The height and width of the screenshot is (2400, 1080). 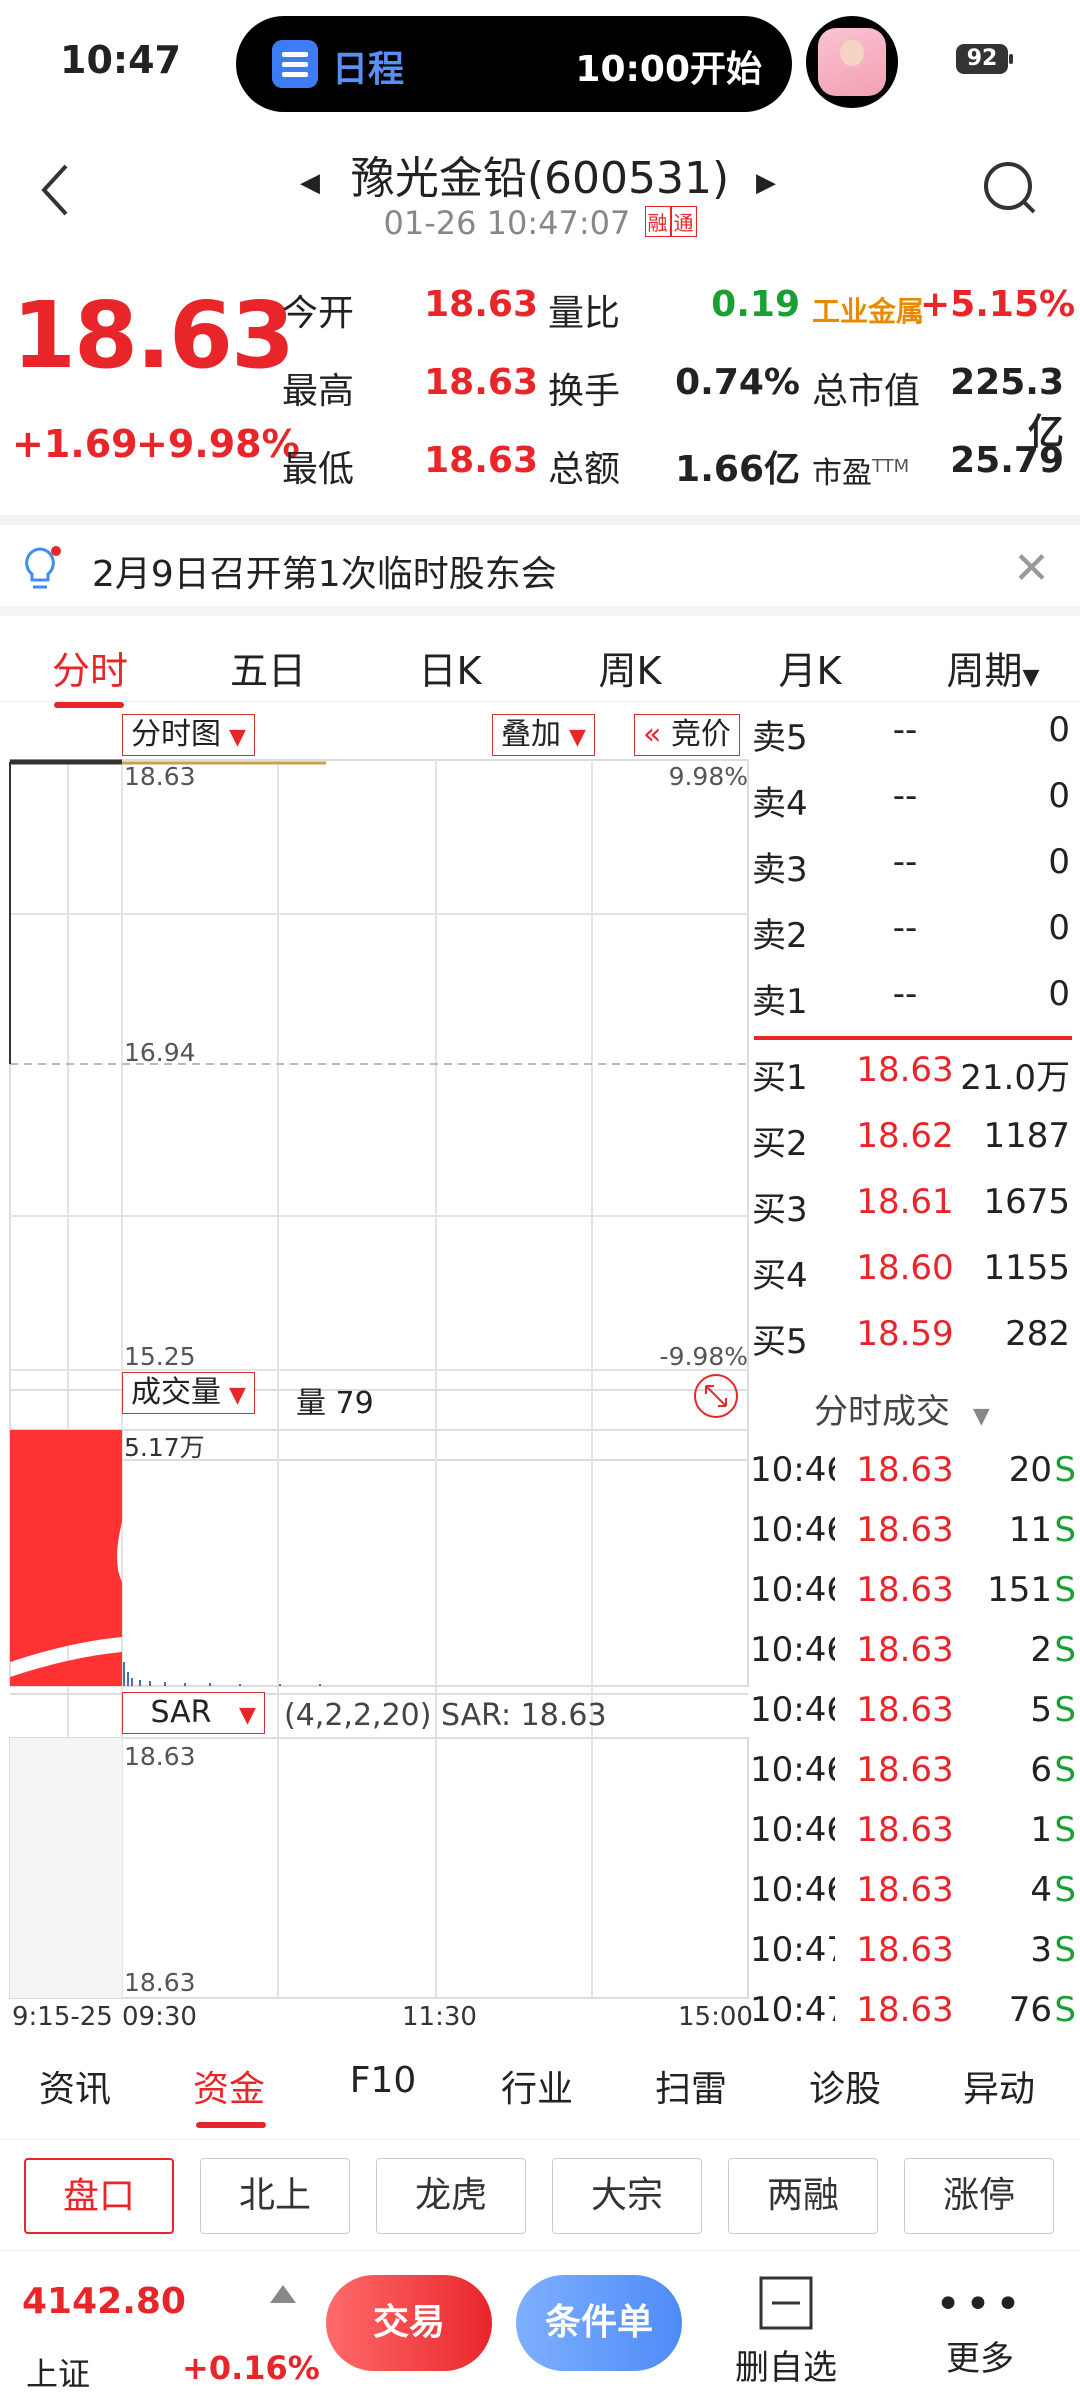 I want to click on trade-row: 10:46 18.63 20S, so click(x=915, y=1475).